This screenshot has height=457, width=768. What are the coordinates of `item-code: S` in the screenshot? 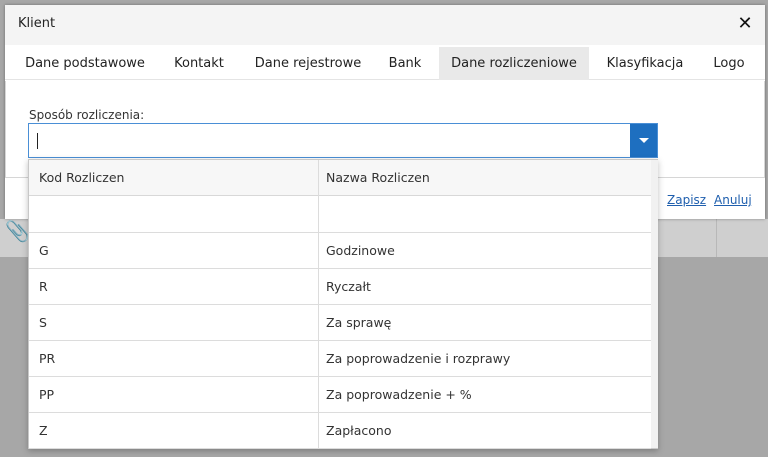 It's located at (43, 322).